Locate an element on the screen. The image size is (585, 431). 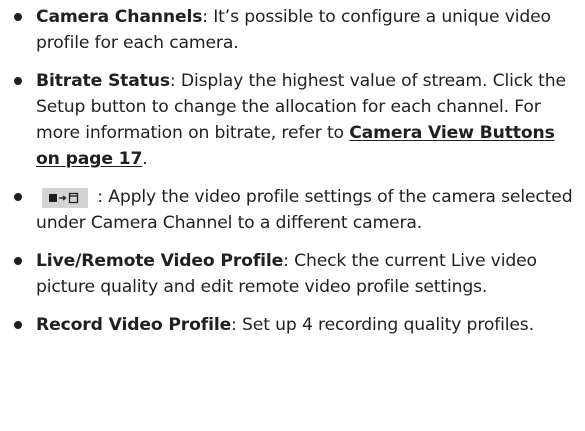
term-live-remote-video-profile: Live/Remote Video Profile is located at coordinates (160, 261).